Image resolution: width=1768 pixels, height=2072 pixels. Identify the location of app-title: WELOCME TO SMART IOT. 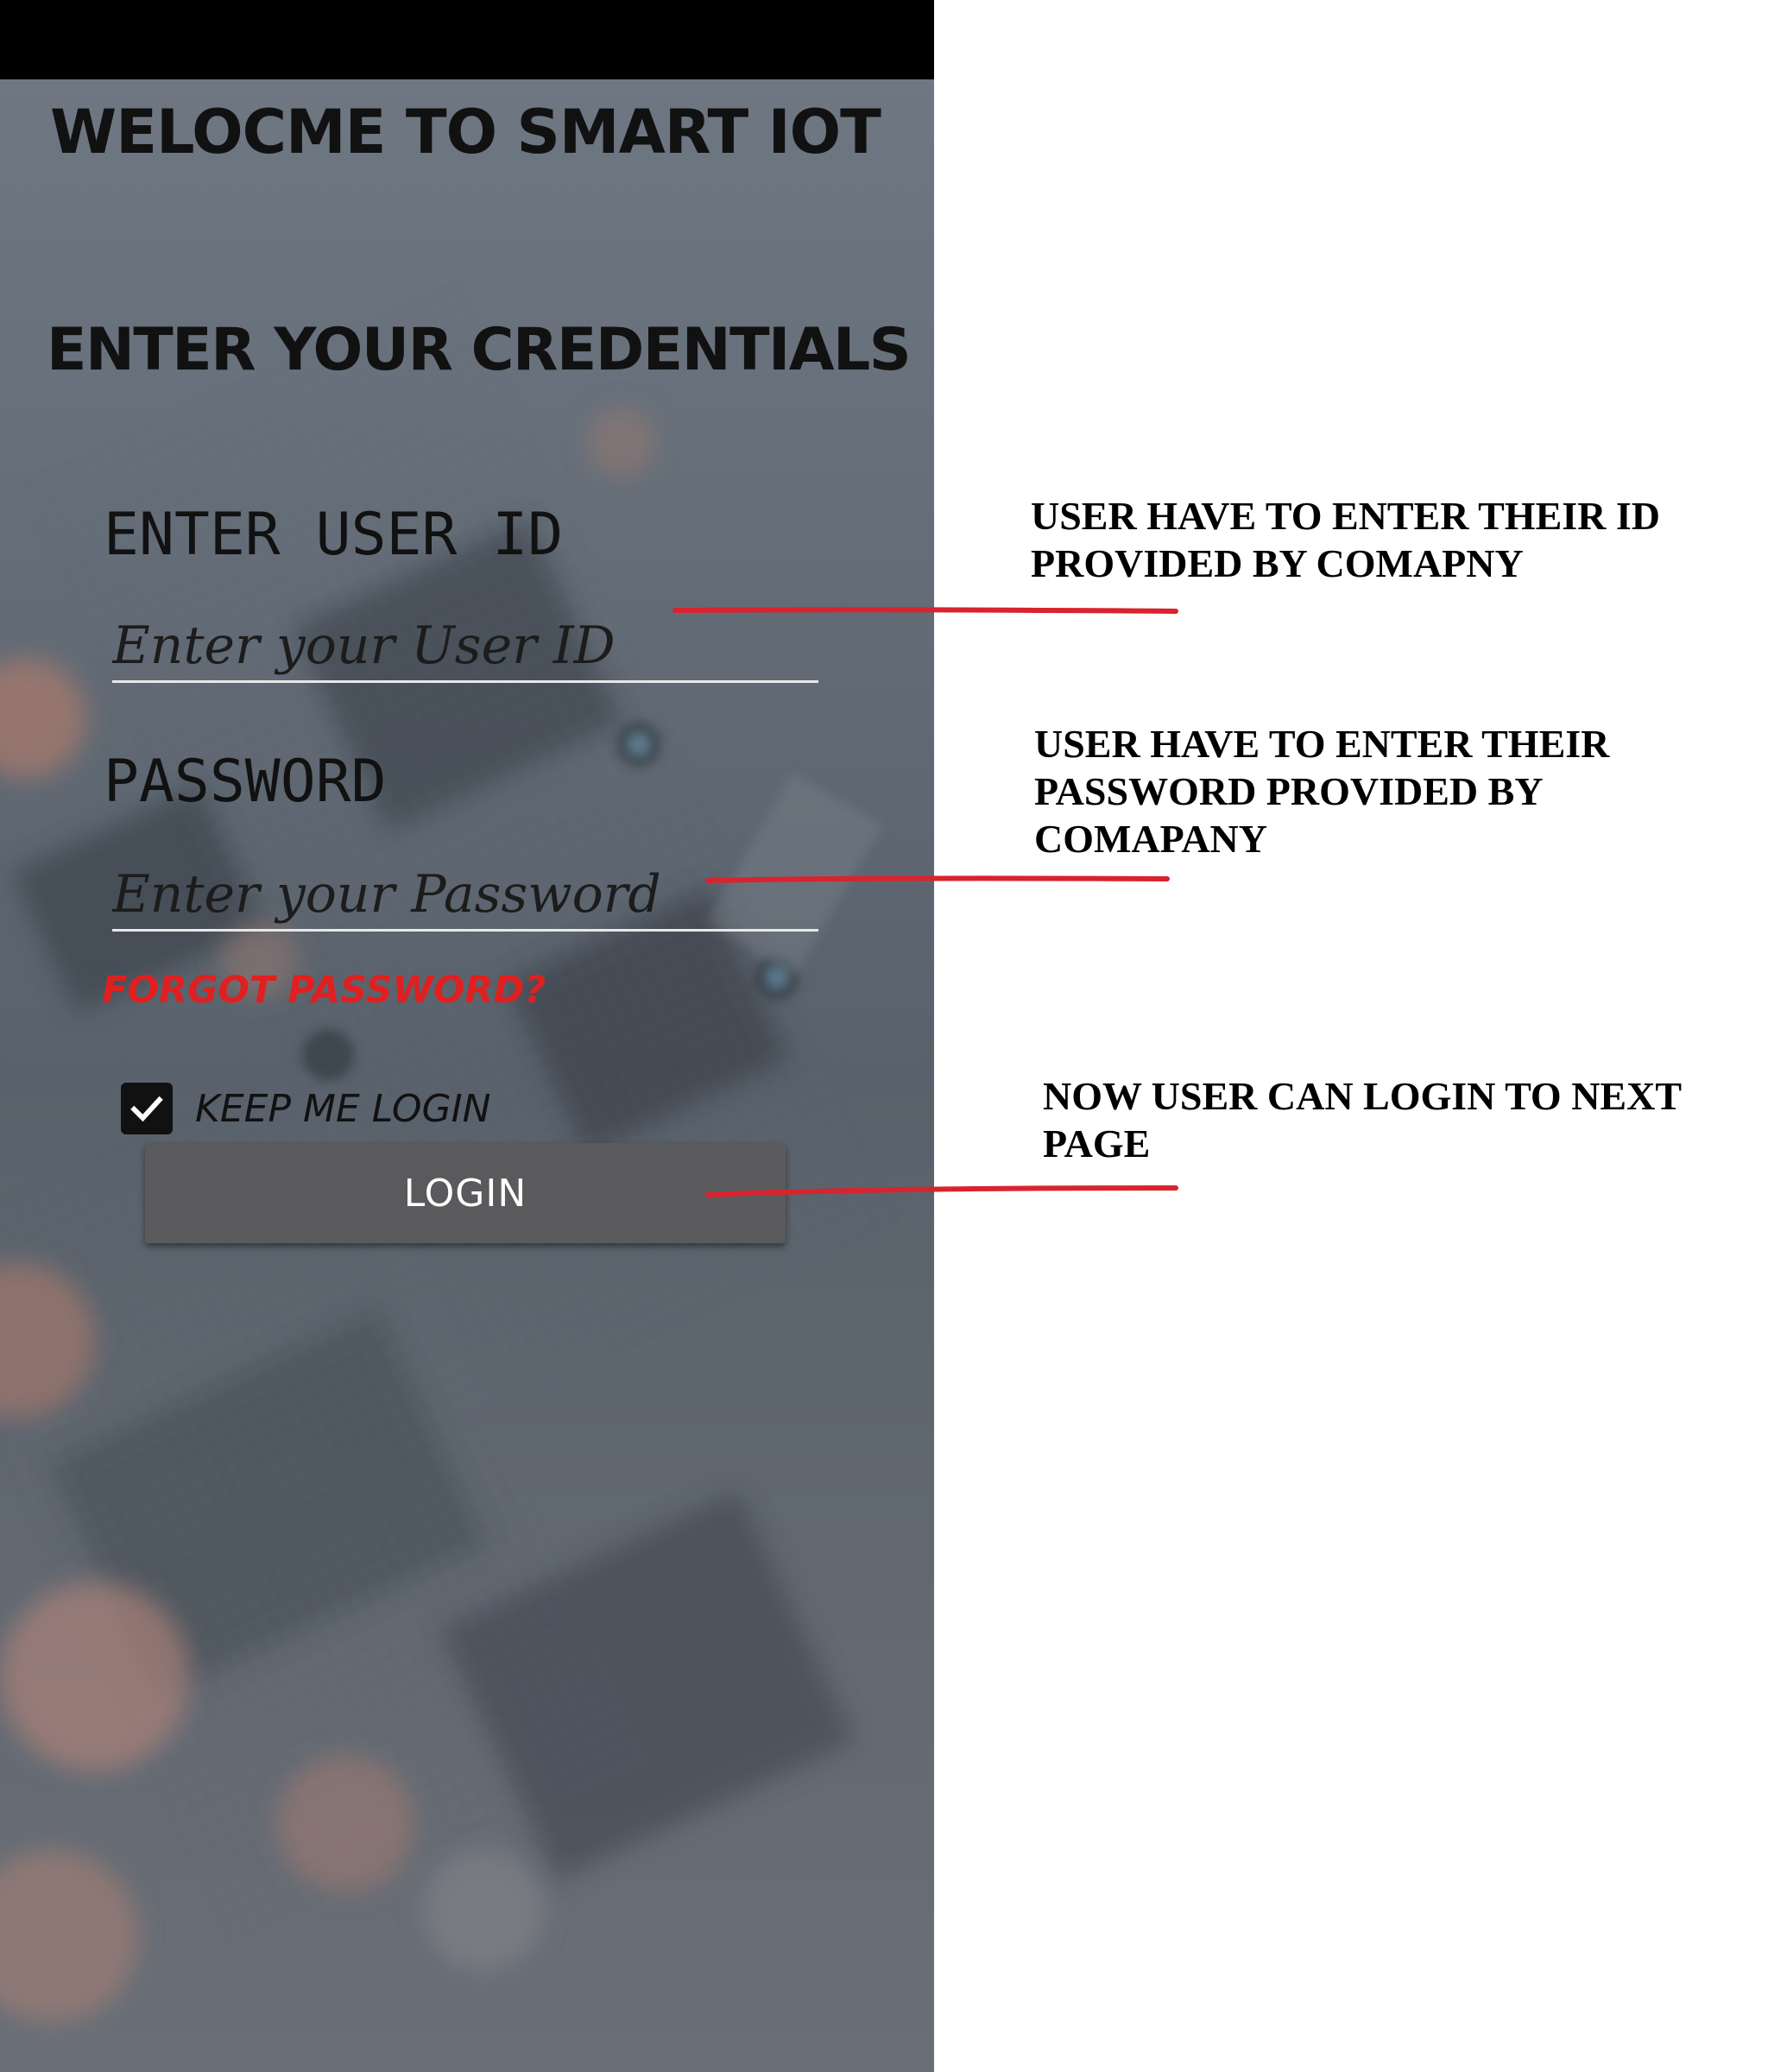
(465, 132).